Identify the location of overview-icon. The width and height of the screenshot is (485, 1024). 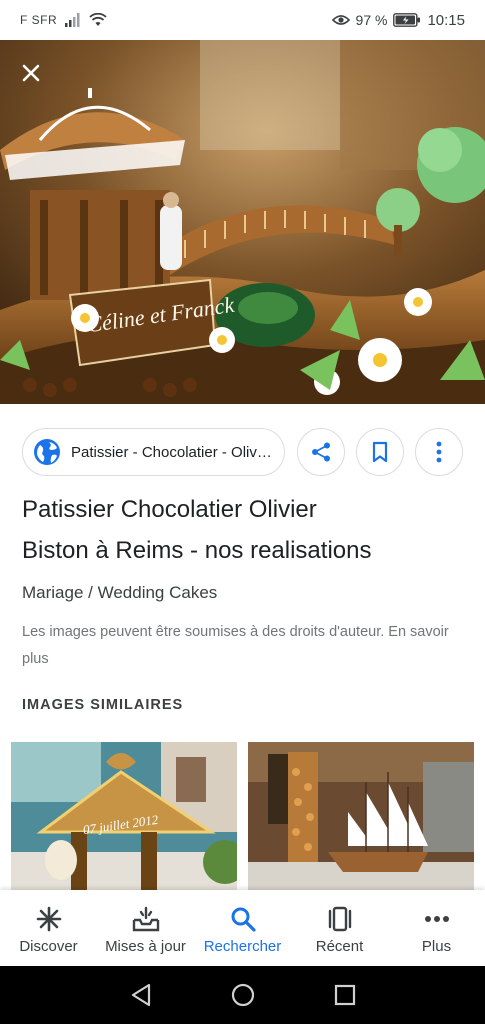
(345, 995).